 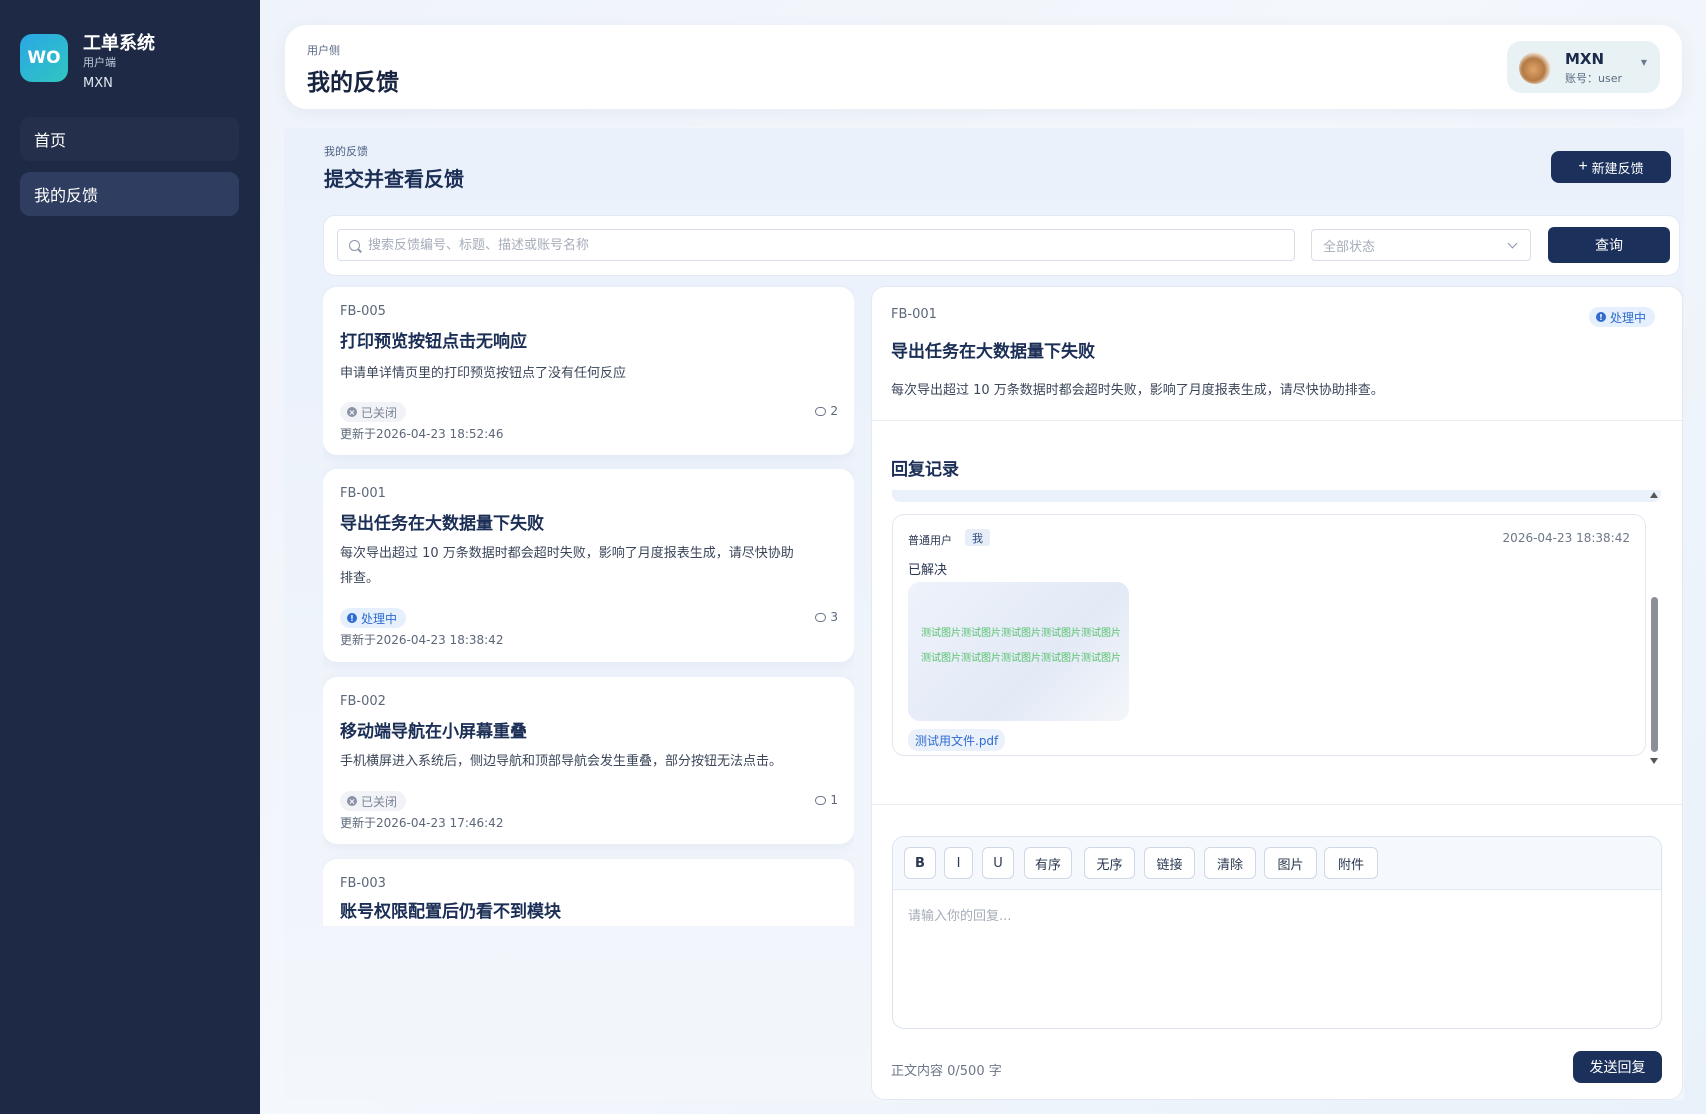 What do you see at coordinates (834, 617) in the screenshot?
I see `comment-count-value: 3` at bounding box center [834, 617].